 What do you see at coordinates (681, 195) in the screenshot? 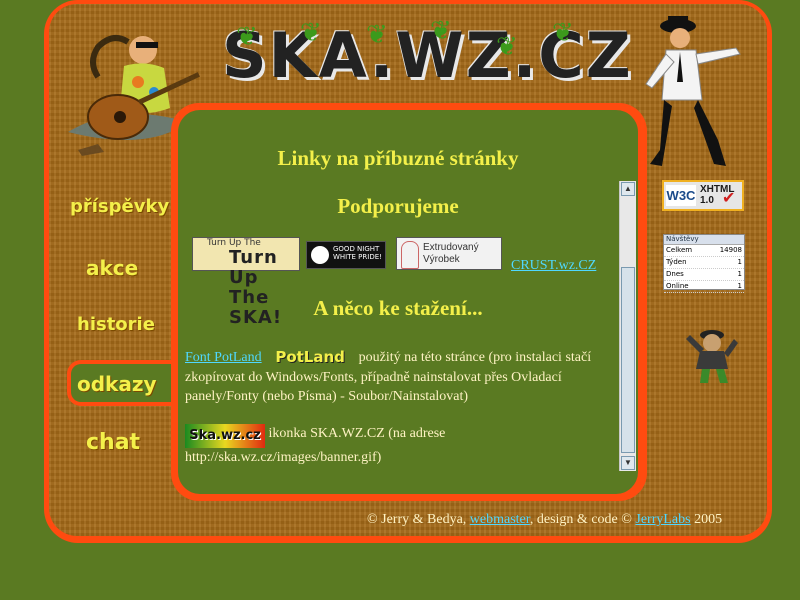
I see `w3c-logo: W3C` at bounding box center [681, 195].